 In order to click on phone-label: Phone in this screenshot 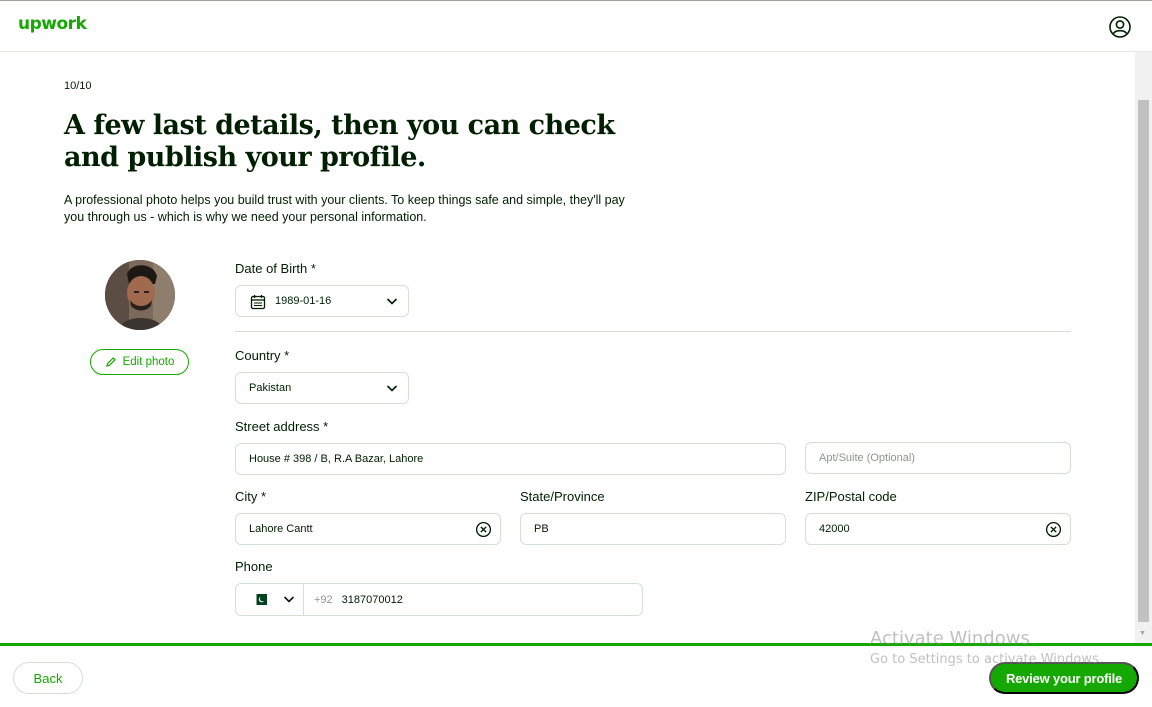, I will do `click(254, 566)`.